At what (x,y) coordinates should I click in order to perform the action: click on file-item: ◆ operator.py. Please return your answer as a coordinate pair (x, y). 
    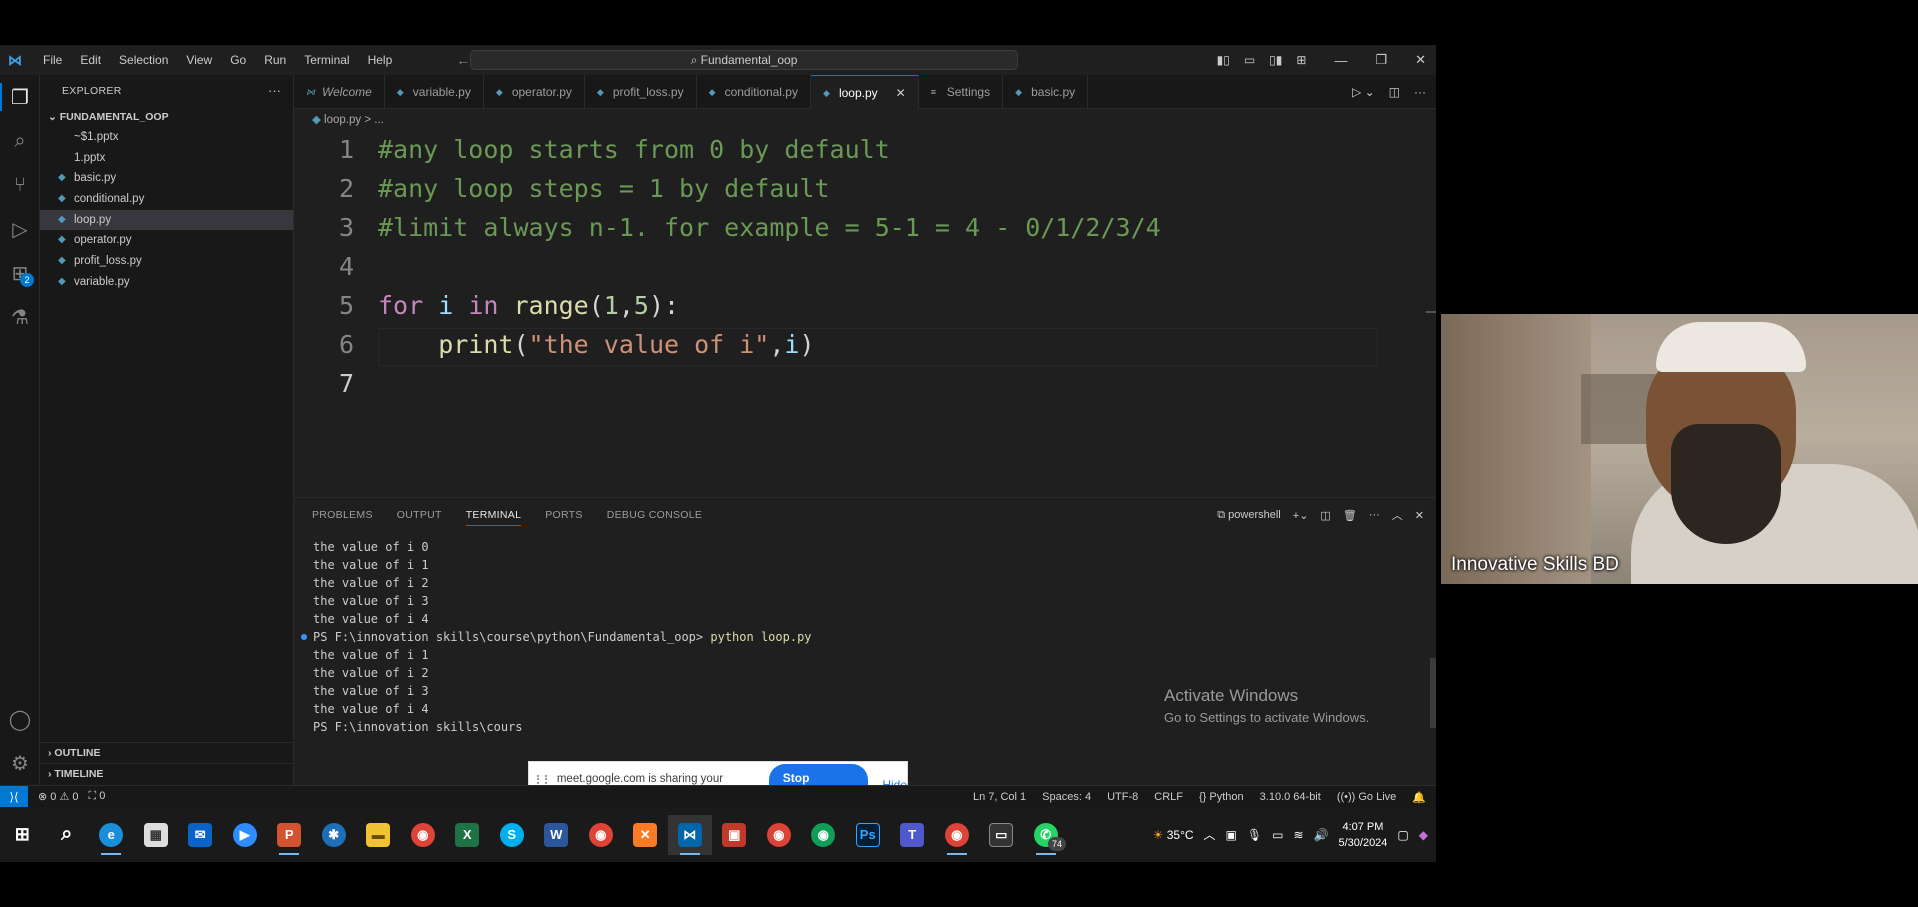
    Looking at the image, I should click on (166, 240).